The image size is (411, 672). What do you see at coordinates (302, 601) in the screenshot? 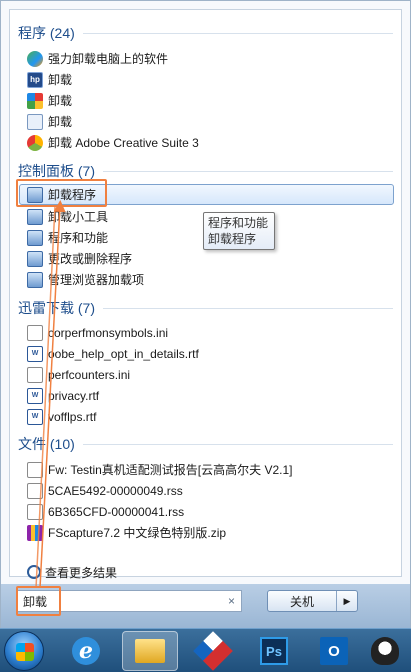
I see `shutdown-button: 关机` at bounding box center [302, 601].